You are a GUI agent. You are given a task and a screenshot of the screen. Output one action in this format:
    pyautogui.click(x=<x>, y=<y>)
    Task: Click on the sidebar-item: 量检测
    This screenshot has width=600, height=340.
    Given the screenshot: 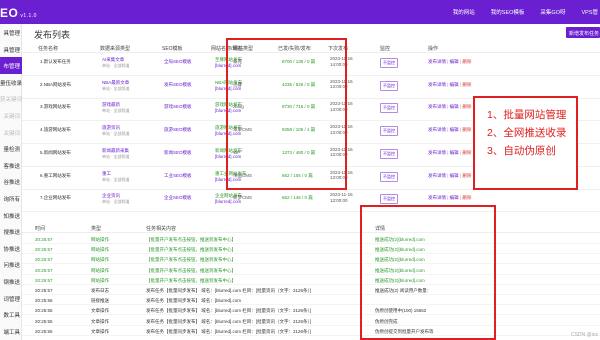 What is the action you would take?
    pyautogui.click(x=11, y=148)
    